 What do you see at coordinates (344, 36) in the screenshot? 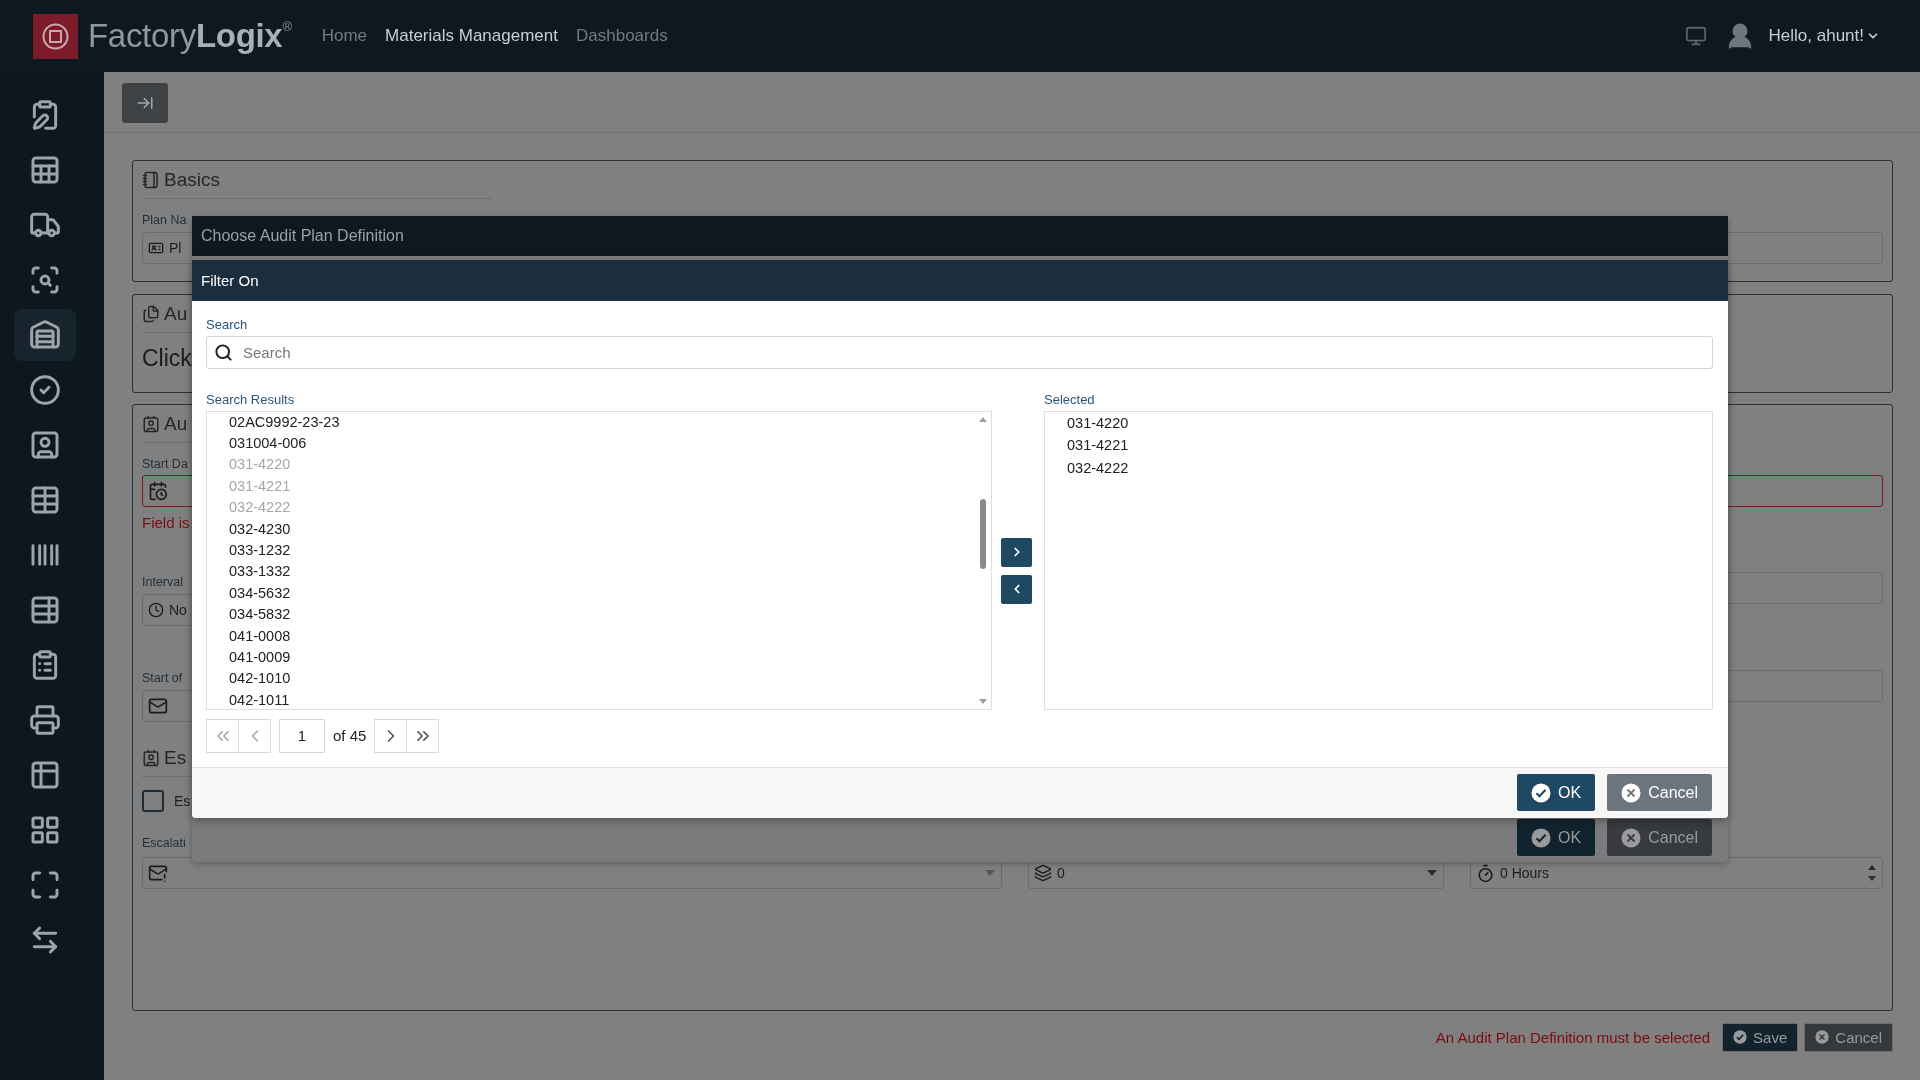
I see `nav-link: Home` at bounding box center [344, 36].